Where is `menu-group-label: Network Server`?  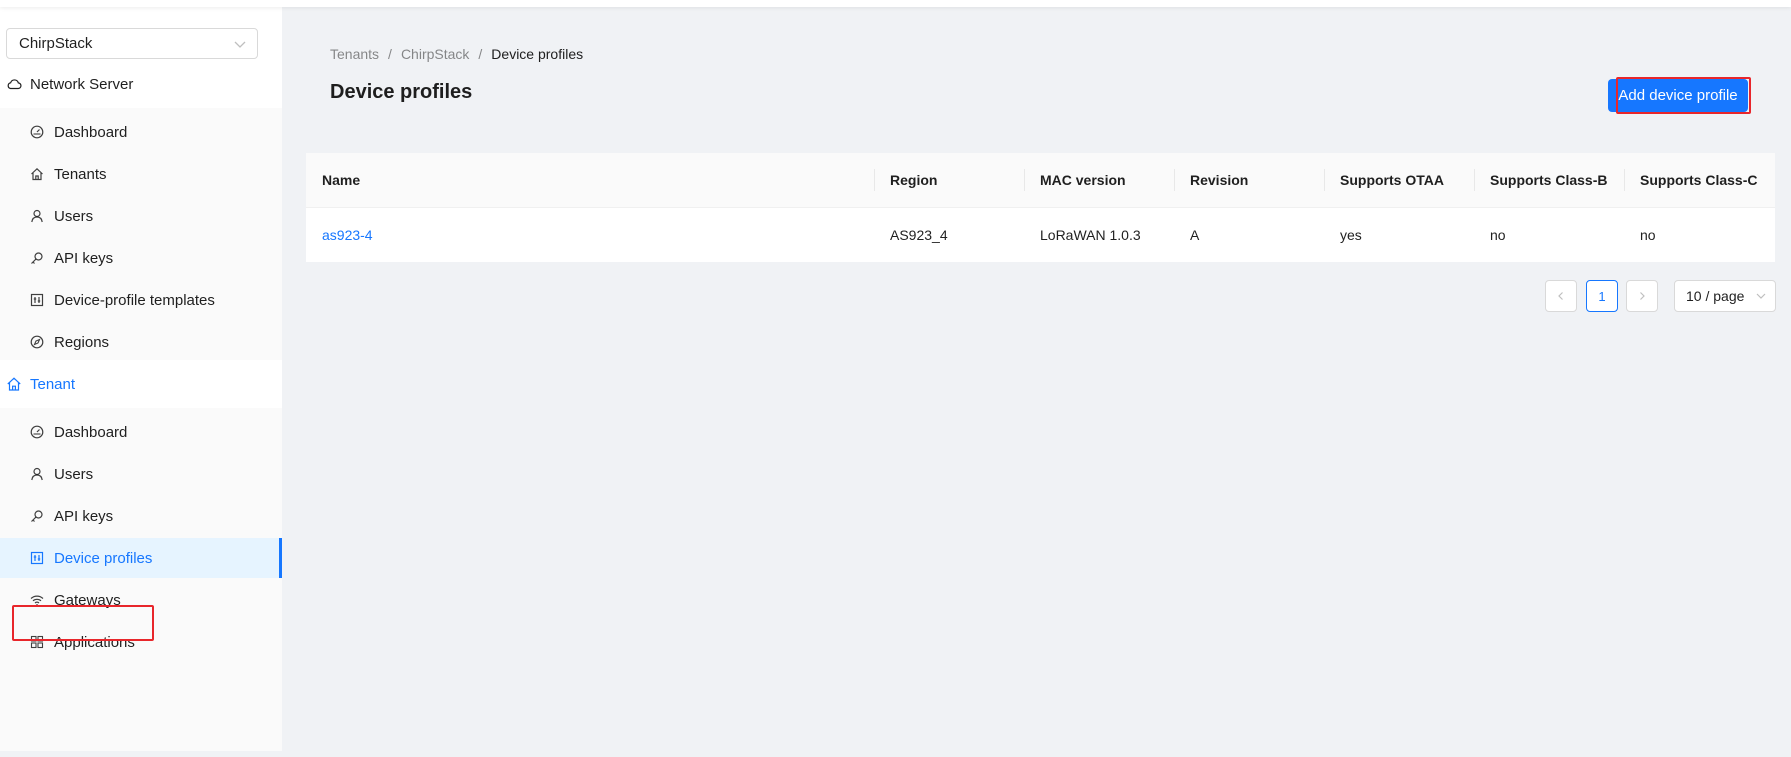
menu-group-label: Network Server is located at coordinates (82, 84).